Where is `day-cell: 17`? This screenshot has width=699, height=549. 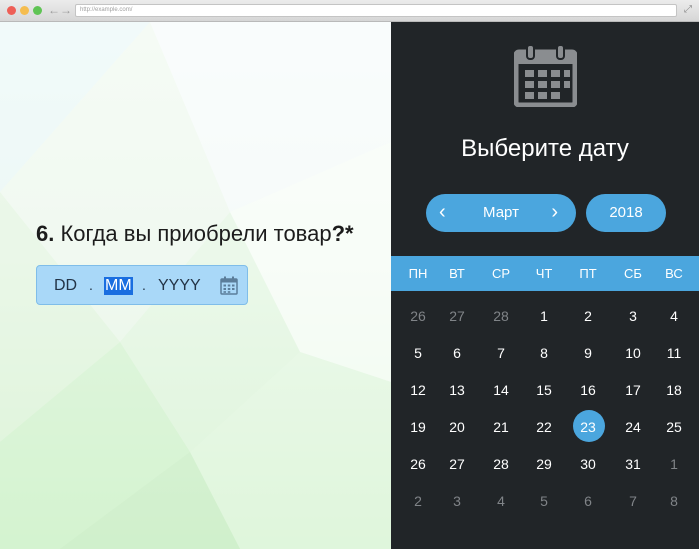 day-cell: 17 is located at coordinates (633, 390).